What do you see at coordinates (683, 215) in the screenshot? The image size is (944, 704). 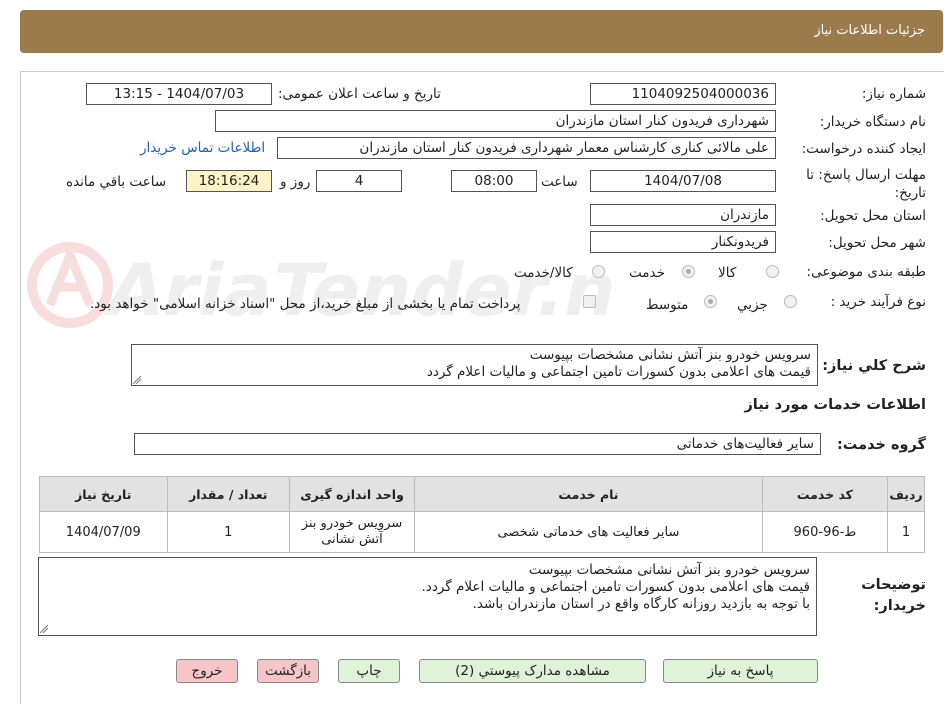 I see `province-field: مازندران` at bounding box center [683, 215].